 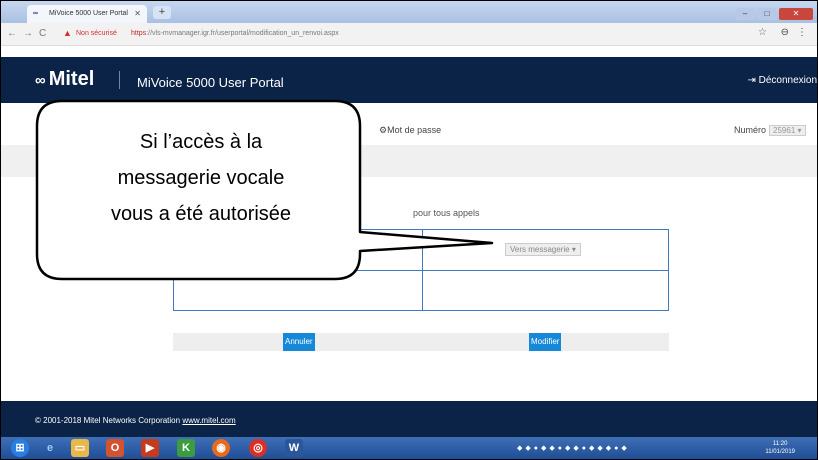 I want to click on table-divider-horizontal, so click(x=421, y=270).